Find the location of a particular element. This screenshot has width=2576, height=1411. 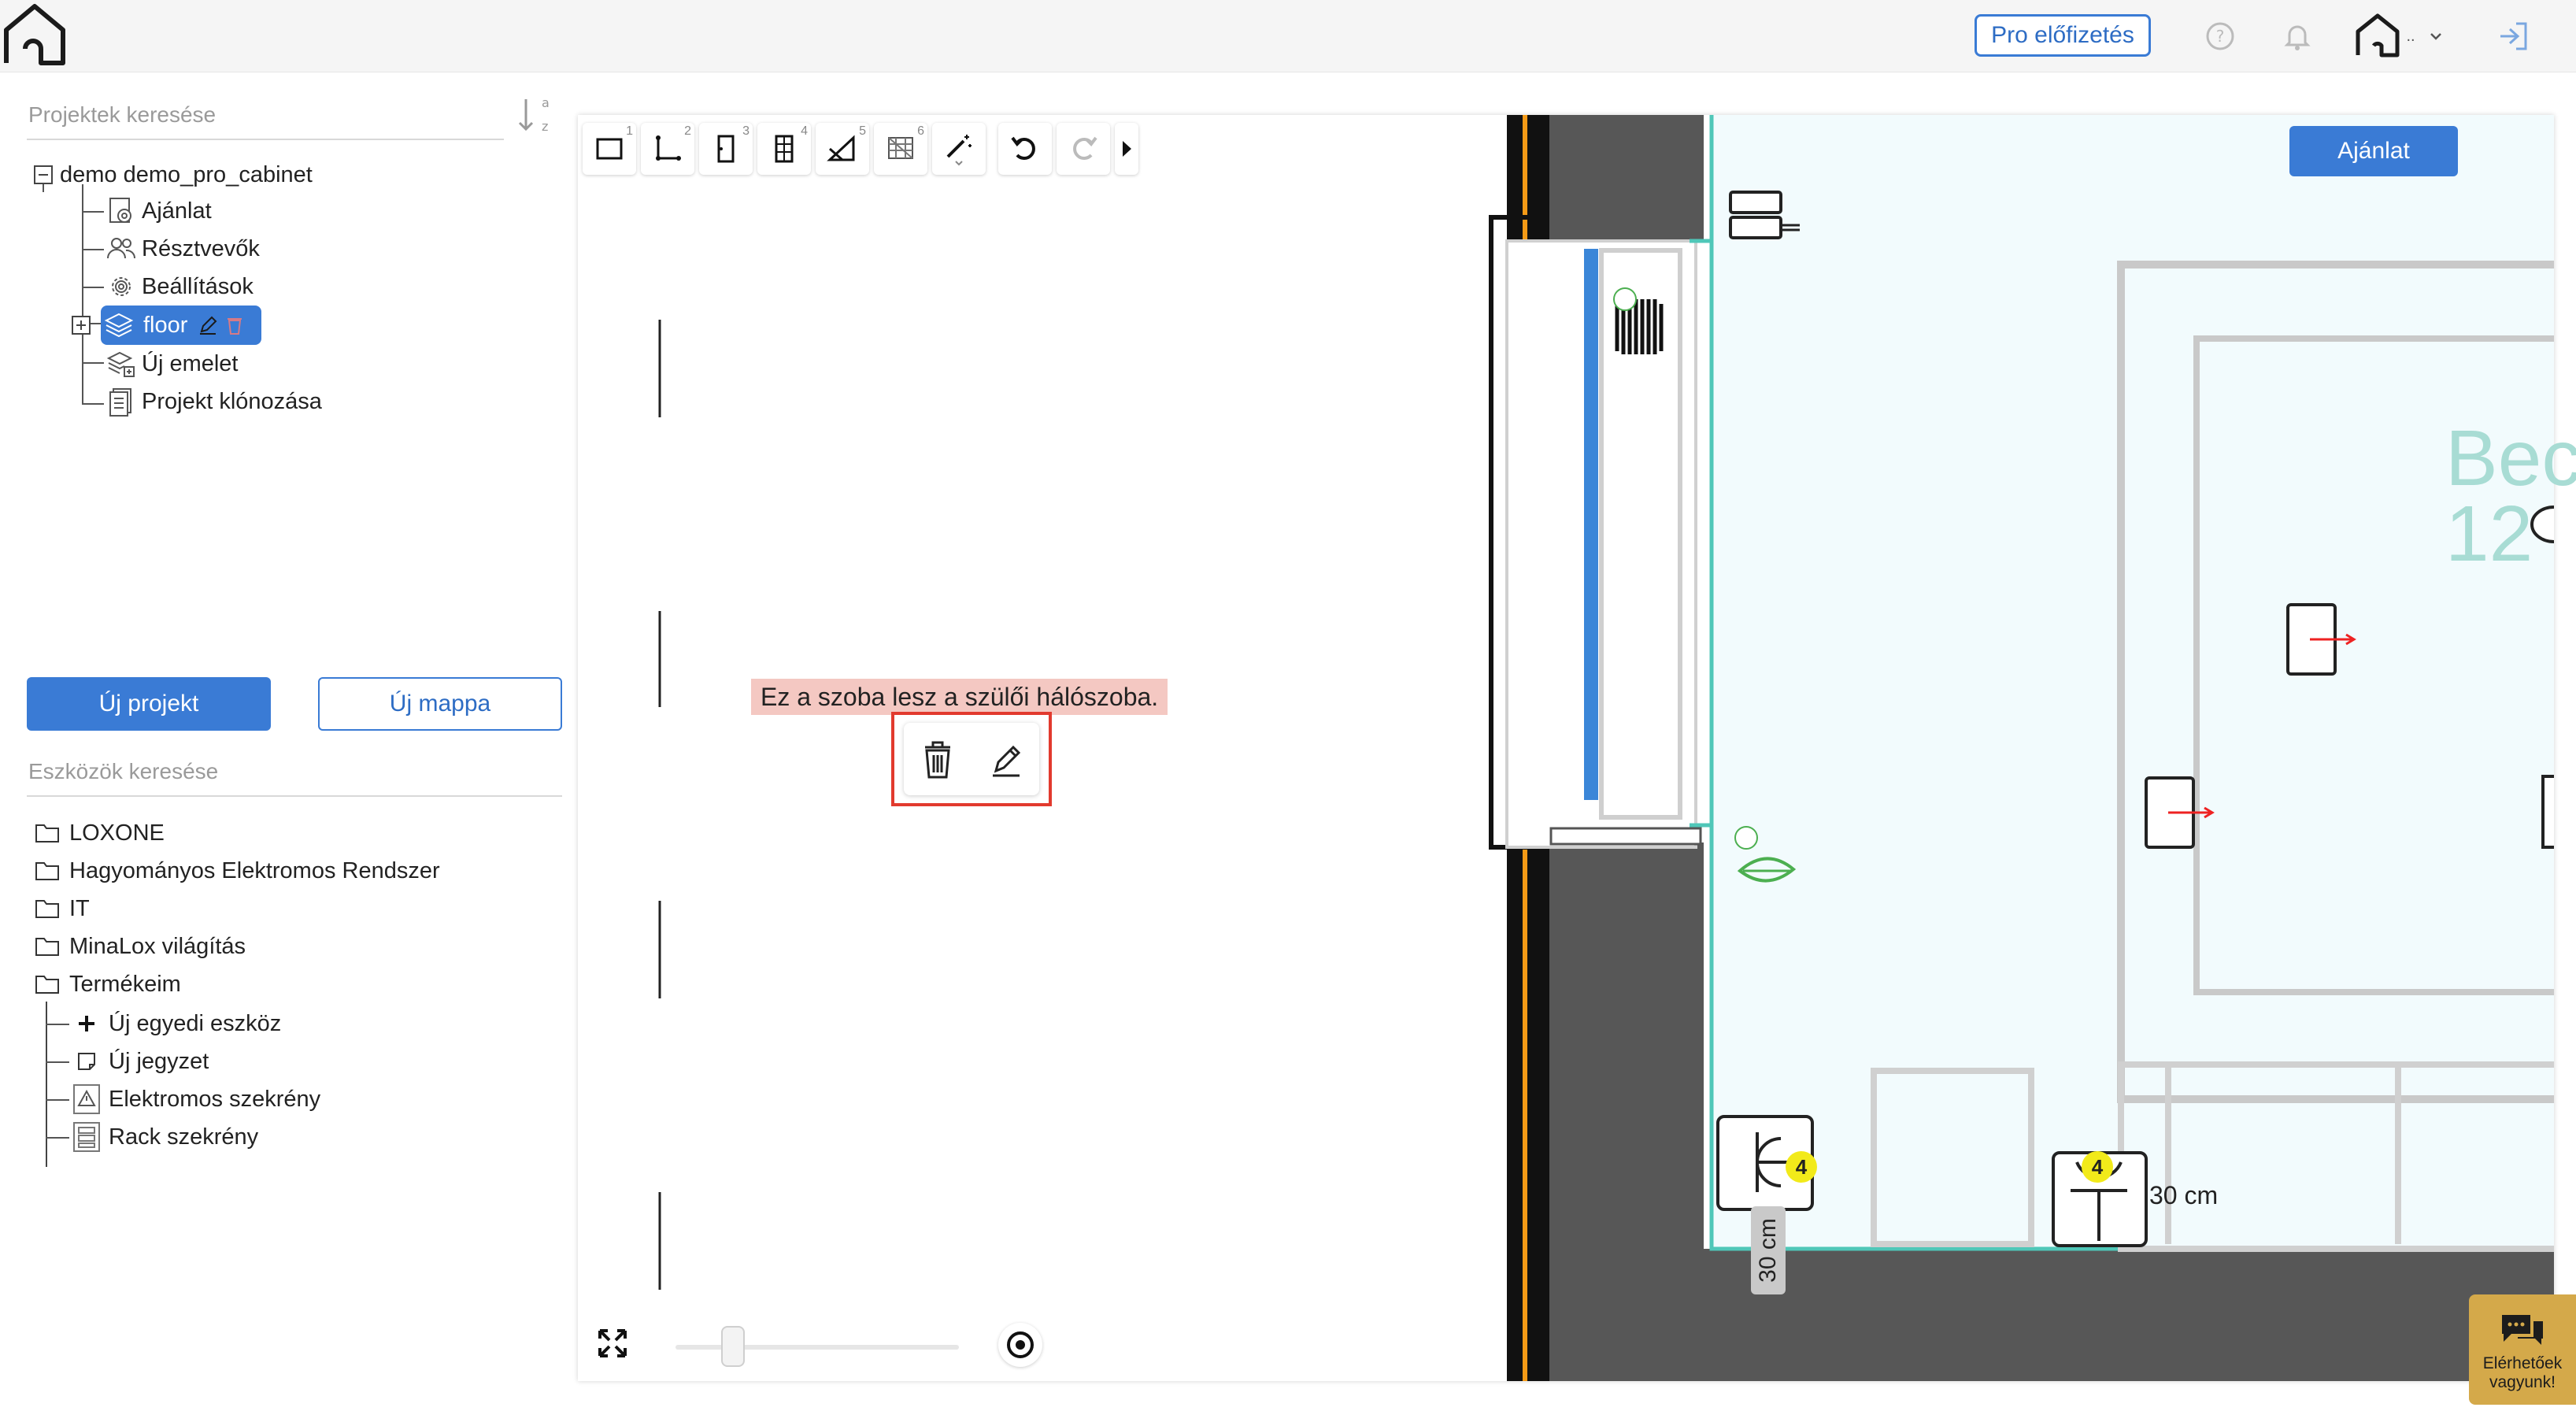

logout-icon is located at coordinates (2513, 36).